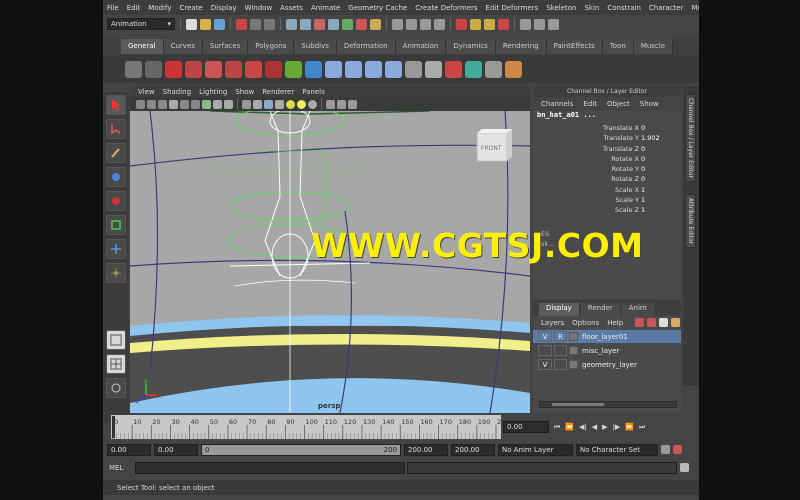  Describe the element at coordinates (512, 8) in the screenshot. I see `menu-edit-deformers: Edit Deformers` at that location.